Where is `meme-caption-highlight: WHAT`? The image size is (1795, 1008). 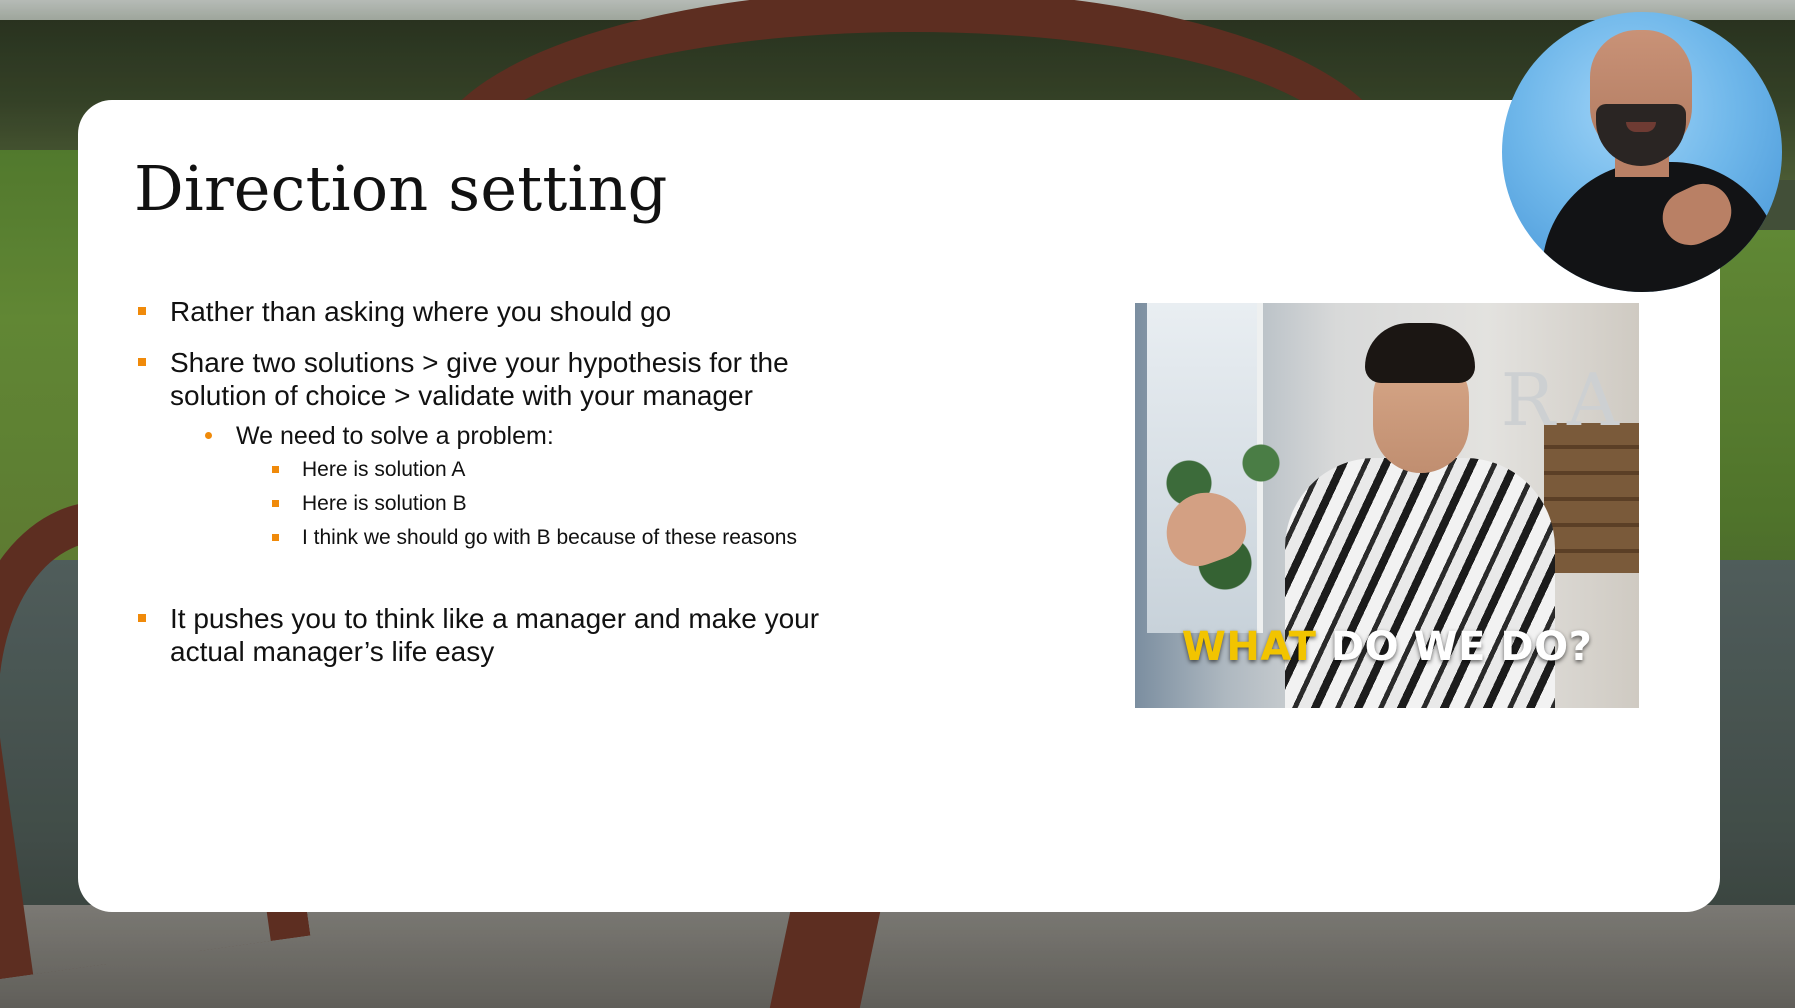 meme-caption-highlight: WHAT is located at coordinates (1249, 647).